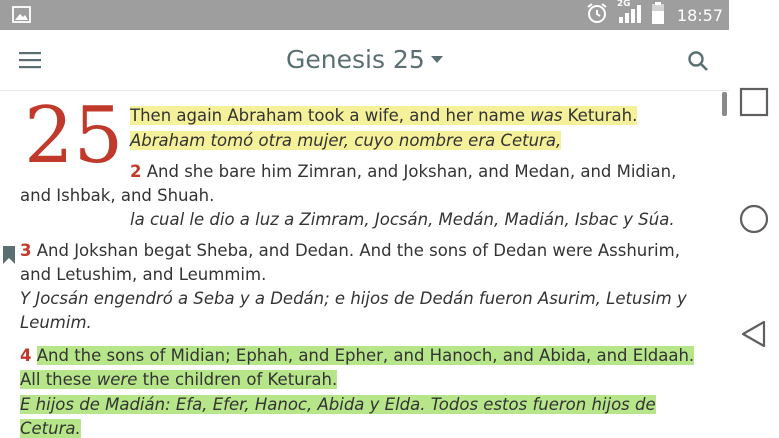  What do you see at coordinates (364, 15) in the screenshot?
I see `status-bar: 2G 18:57` at bounding box center [364, 15].